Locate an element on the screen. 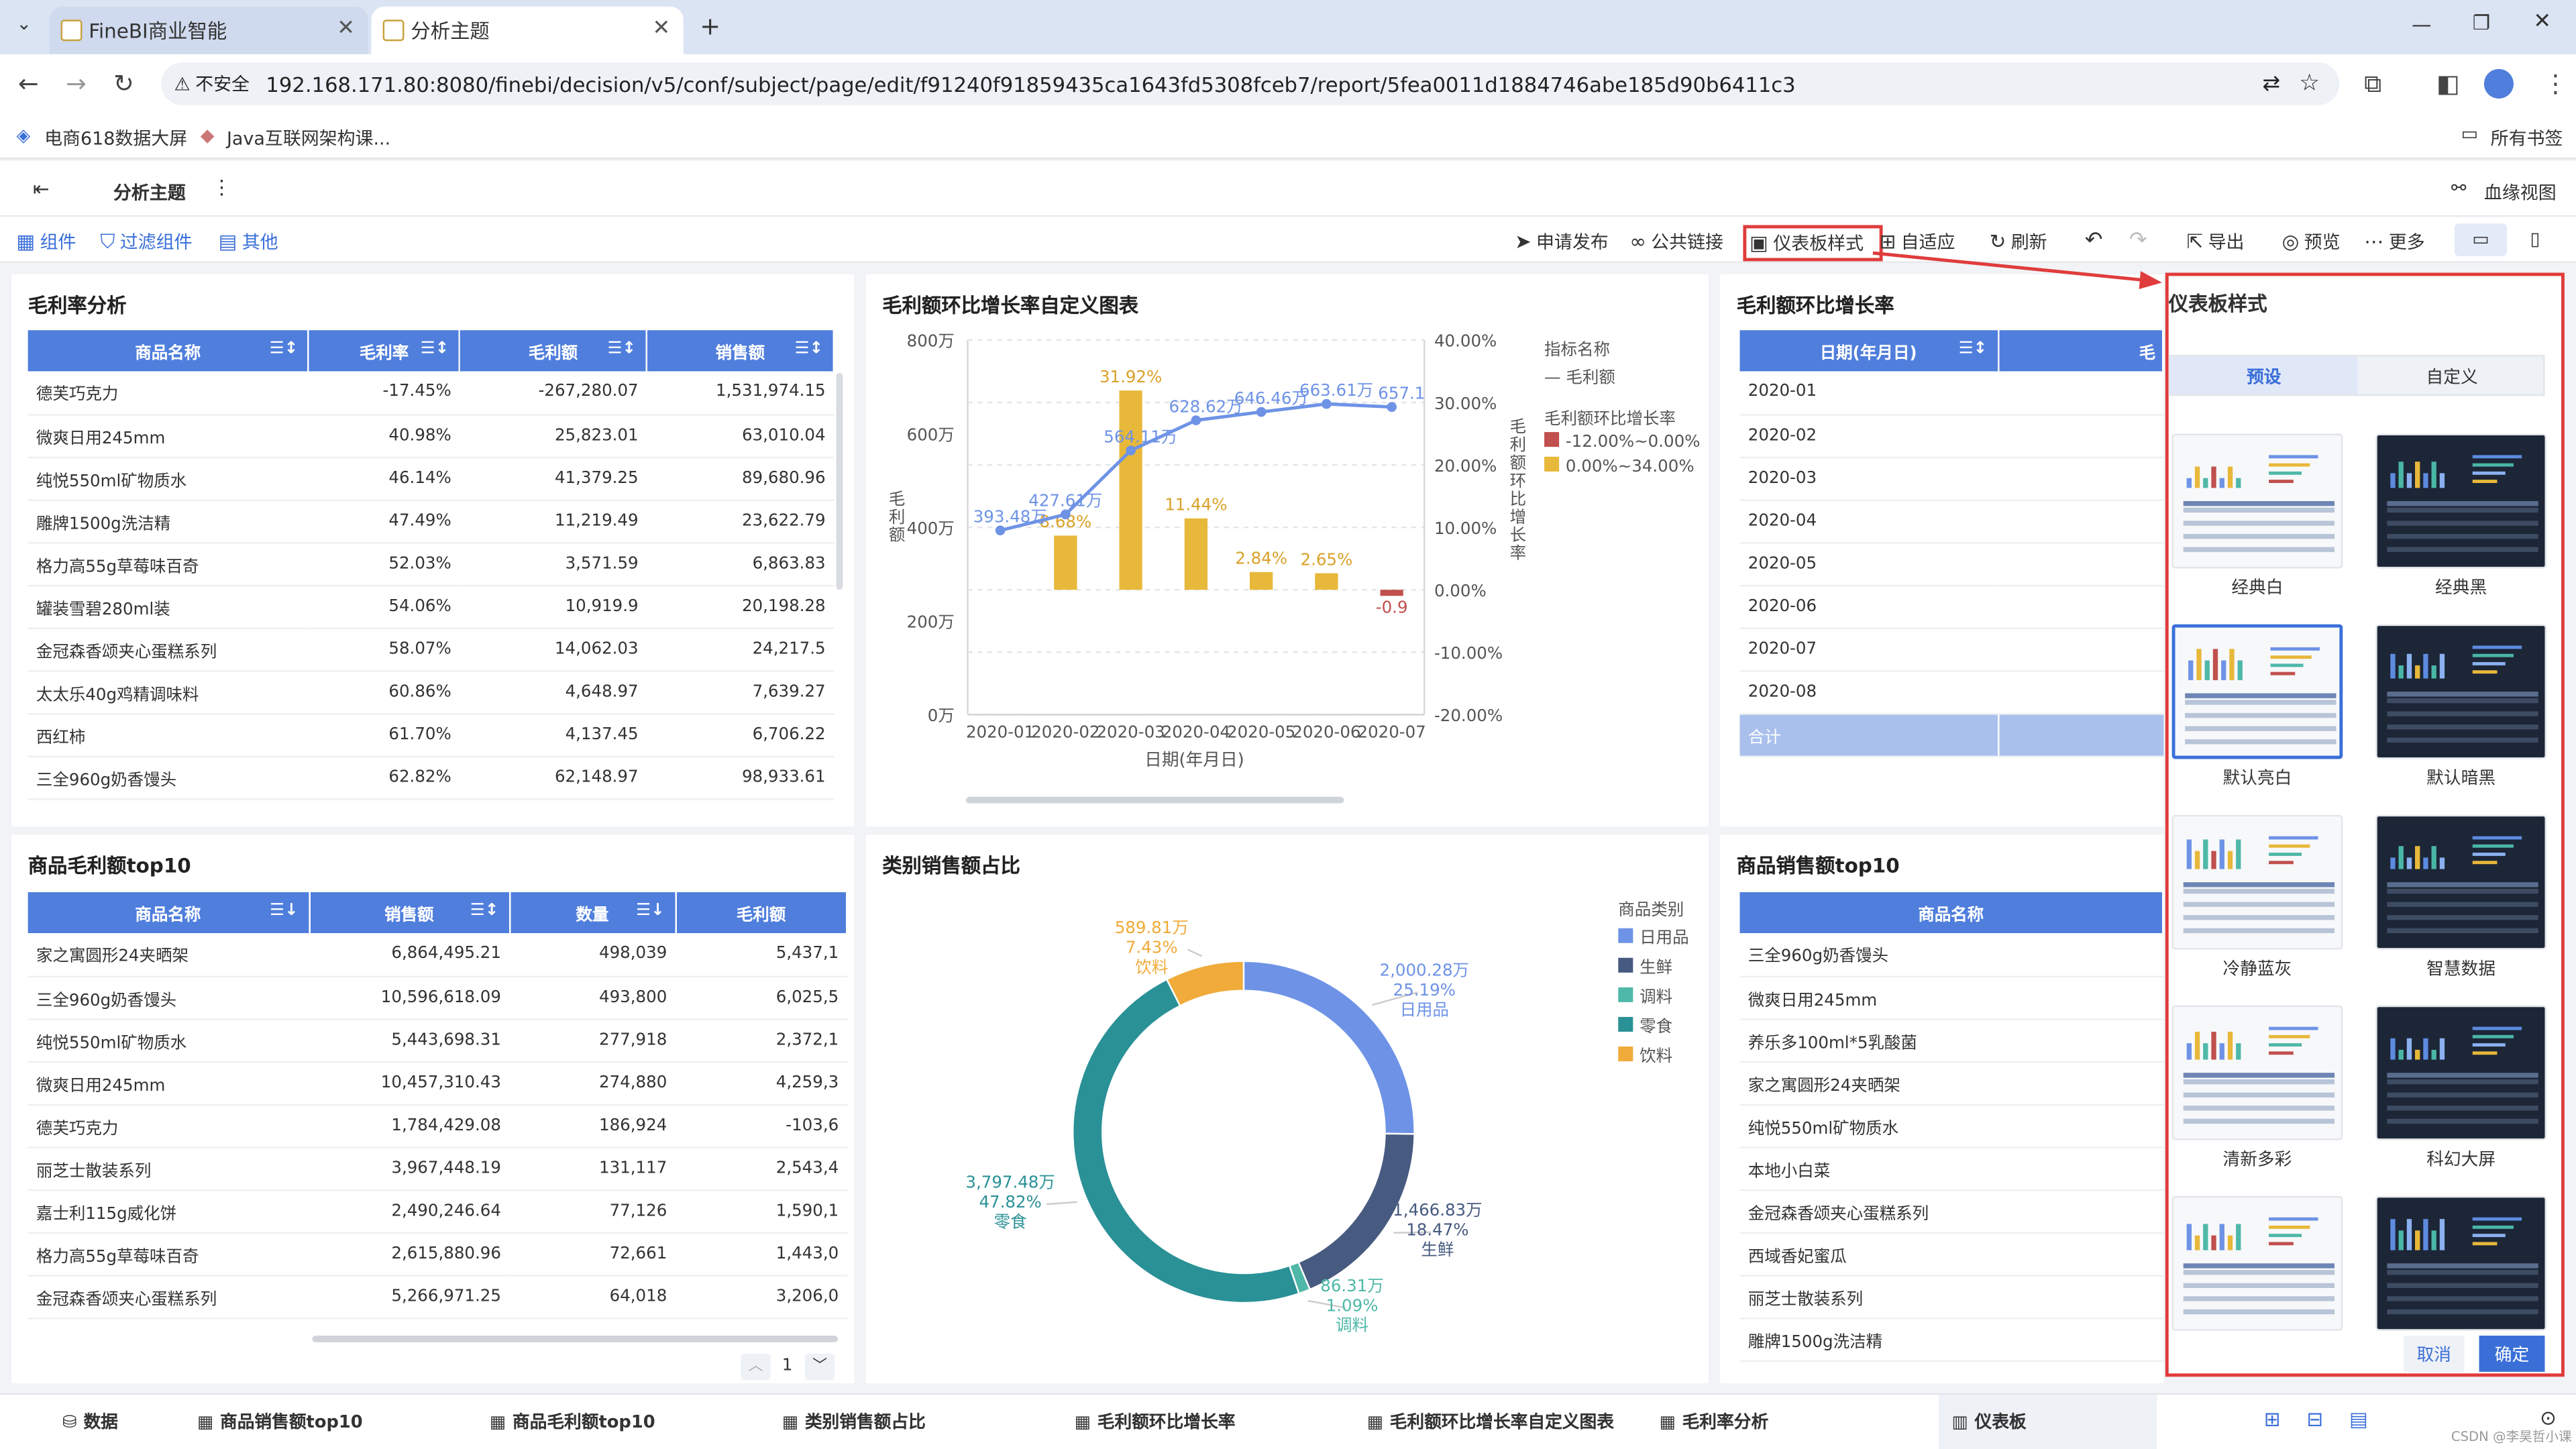 This screenshot has height=1449, width=2576. tab-dashboard: ▥ 仪表板 is located at coordinates (2048, 1422).